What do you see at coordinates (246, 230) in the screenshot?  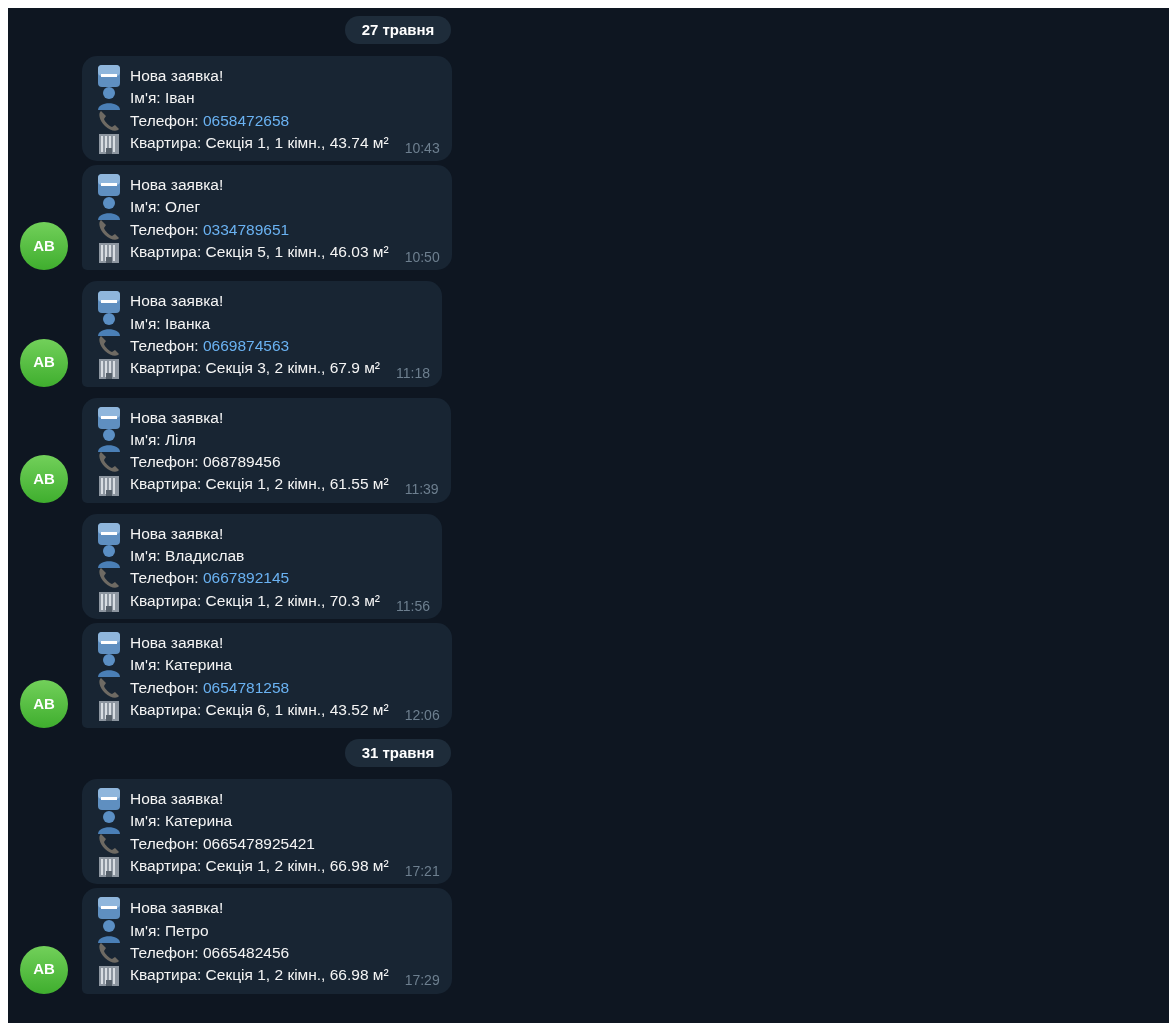 I see `phone-link: 0334789651` at bounding box center [246, 230].